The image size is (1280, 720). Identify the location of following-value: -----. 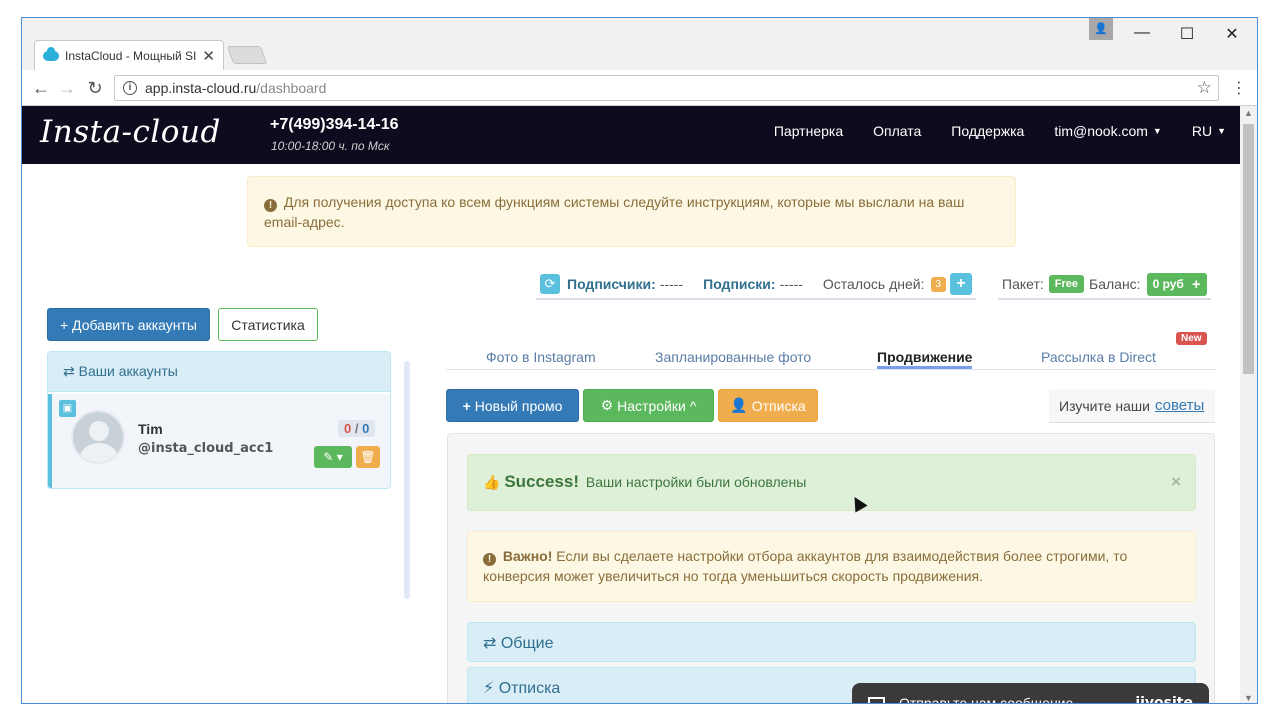
(791, 284).